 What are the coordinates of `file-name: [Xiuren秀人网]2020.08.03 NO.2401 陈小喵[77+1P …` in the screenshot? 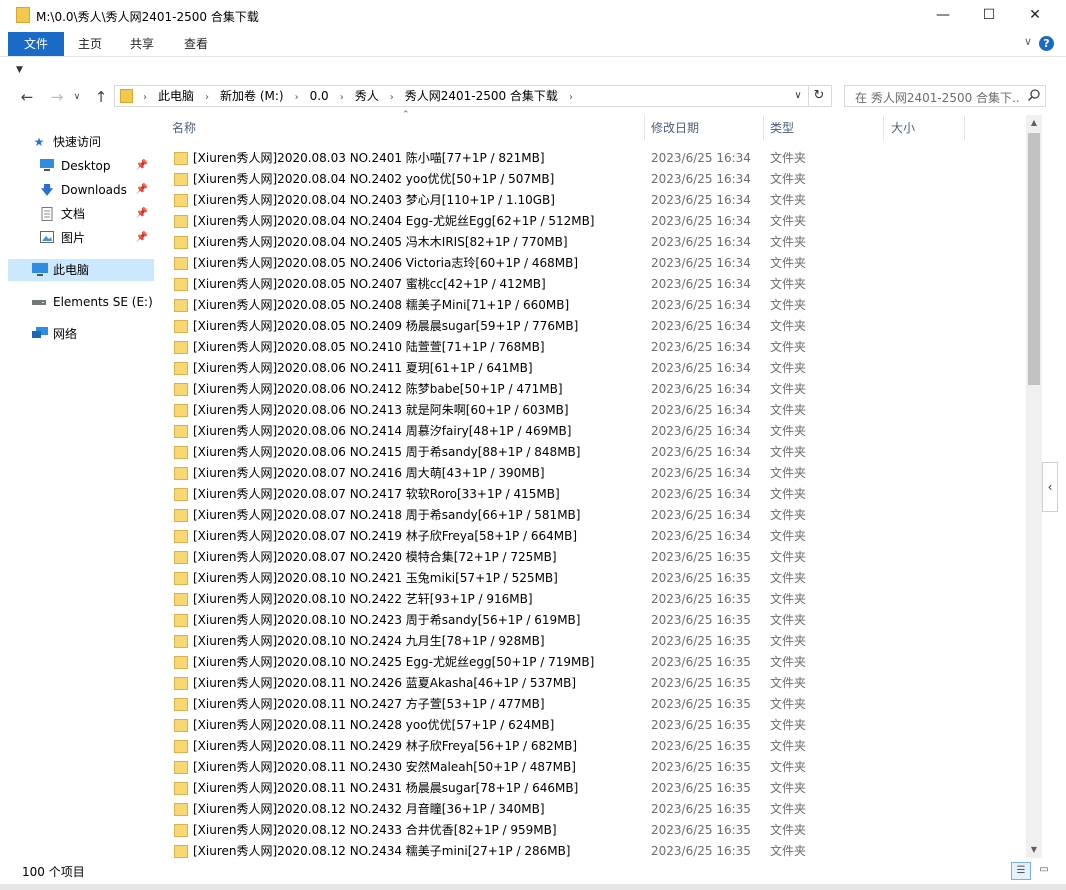 It's located at (369, 158).